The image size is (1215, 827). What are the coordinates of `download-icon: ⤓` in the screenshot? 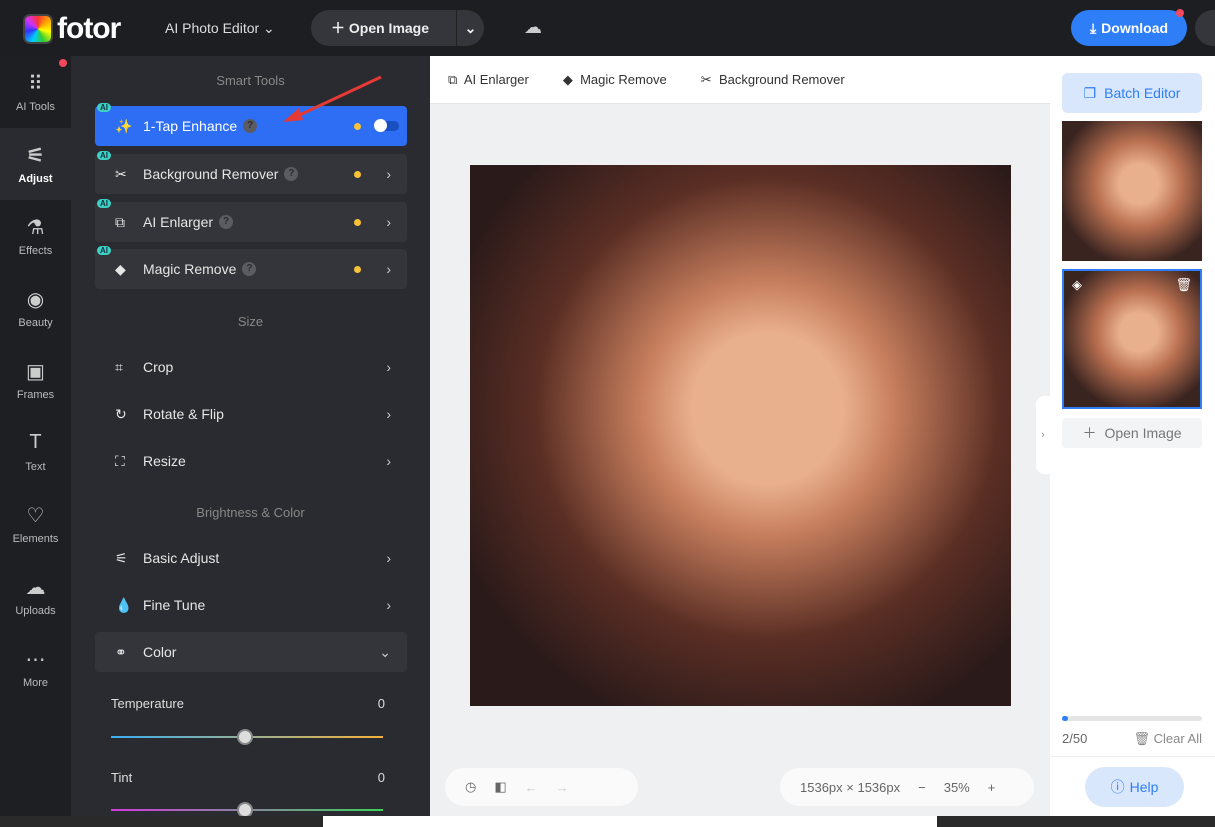 It's located at (1093, 27).